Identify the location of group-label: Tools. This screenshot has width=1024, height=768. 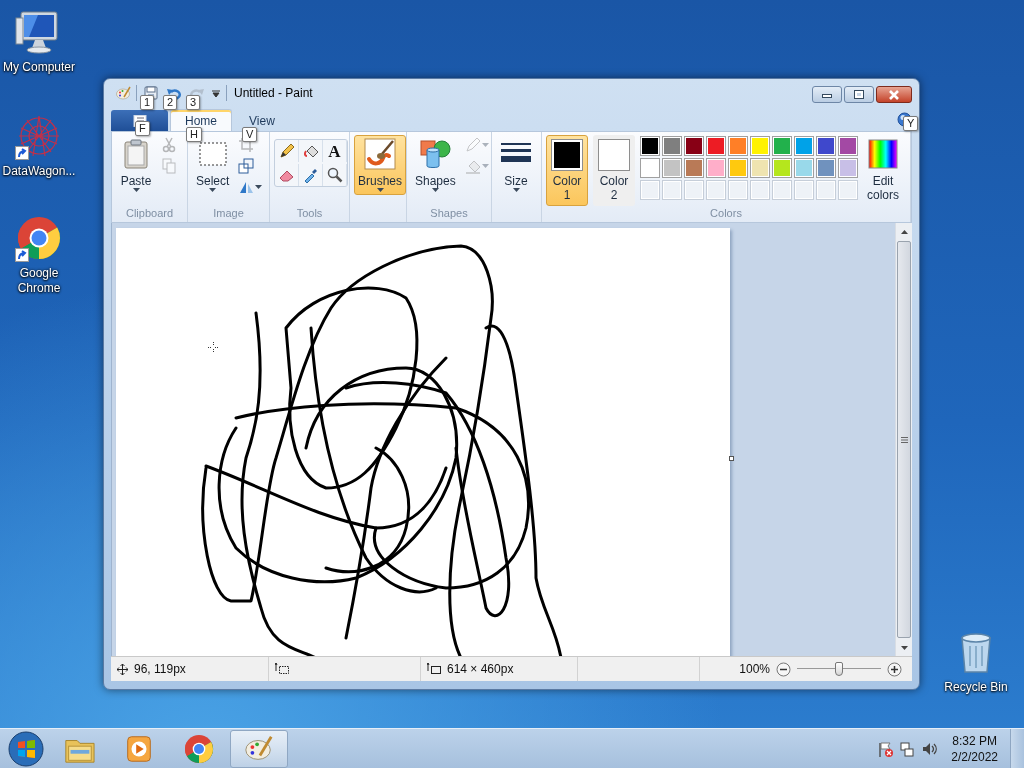
(309, 213).